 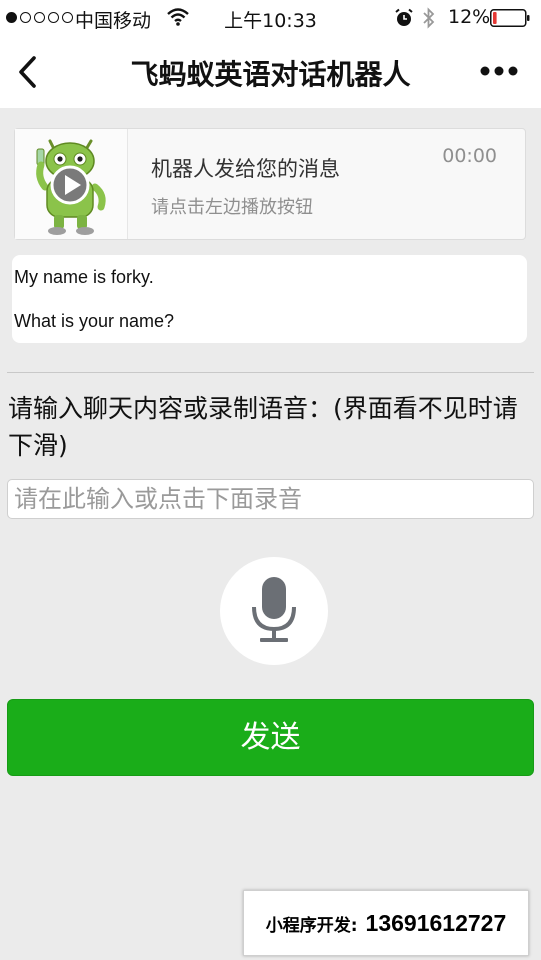 What do you see at coordinates (232, 207) in the screenshot?
I see `message-hint: 请点击左边播放按钮` at bounding box center [232, 207].